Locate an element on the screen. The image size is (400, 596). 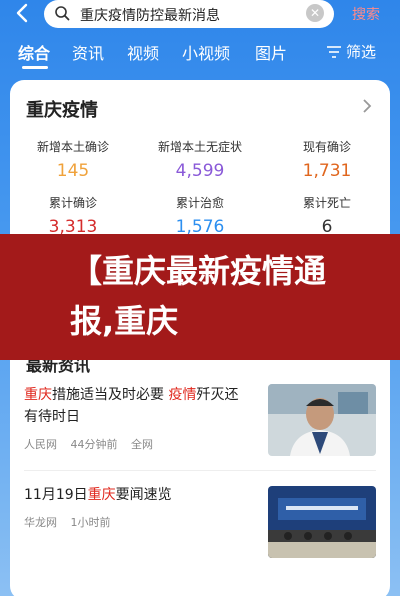
title-highlight: 疫情 is located at coordinates (182, 395).